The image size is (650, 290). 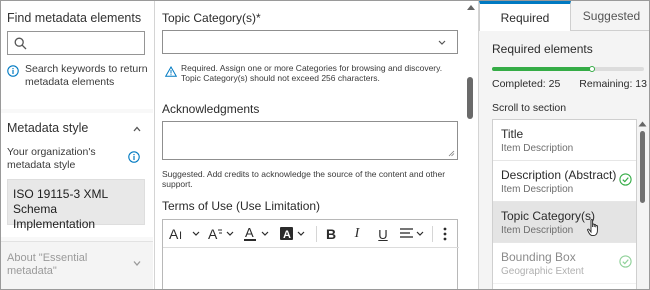 What do you see at coordinates (223, 234) in the screenshot?
I see `text-style-icon: A` at bounding box center [223, 234].